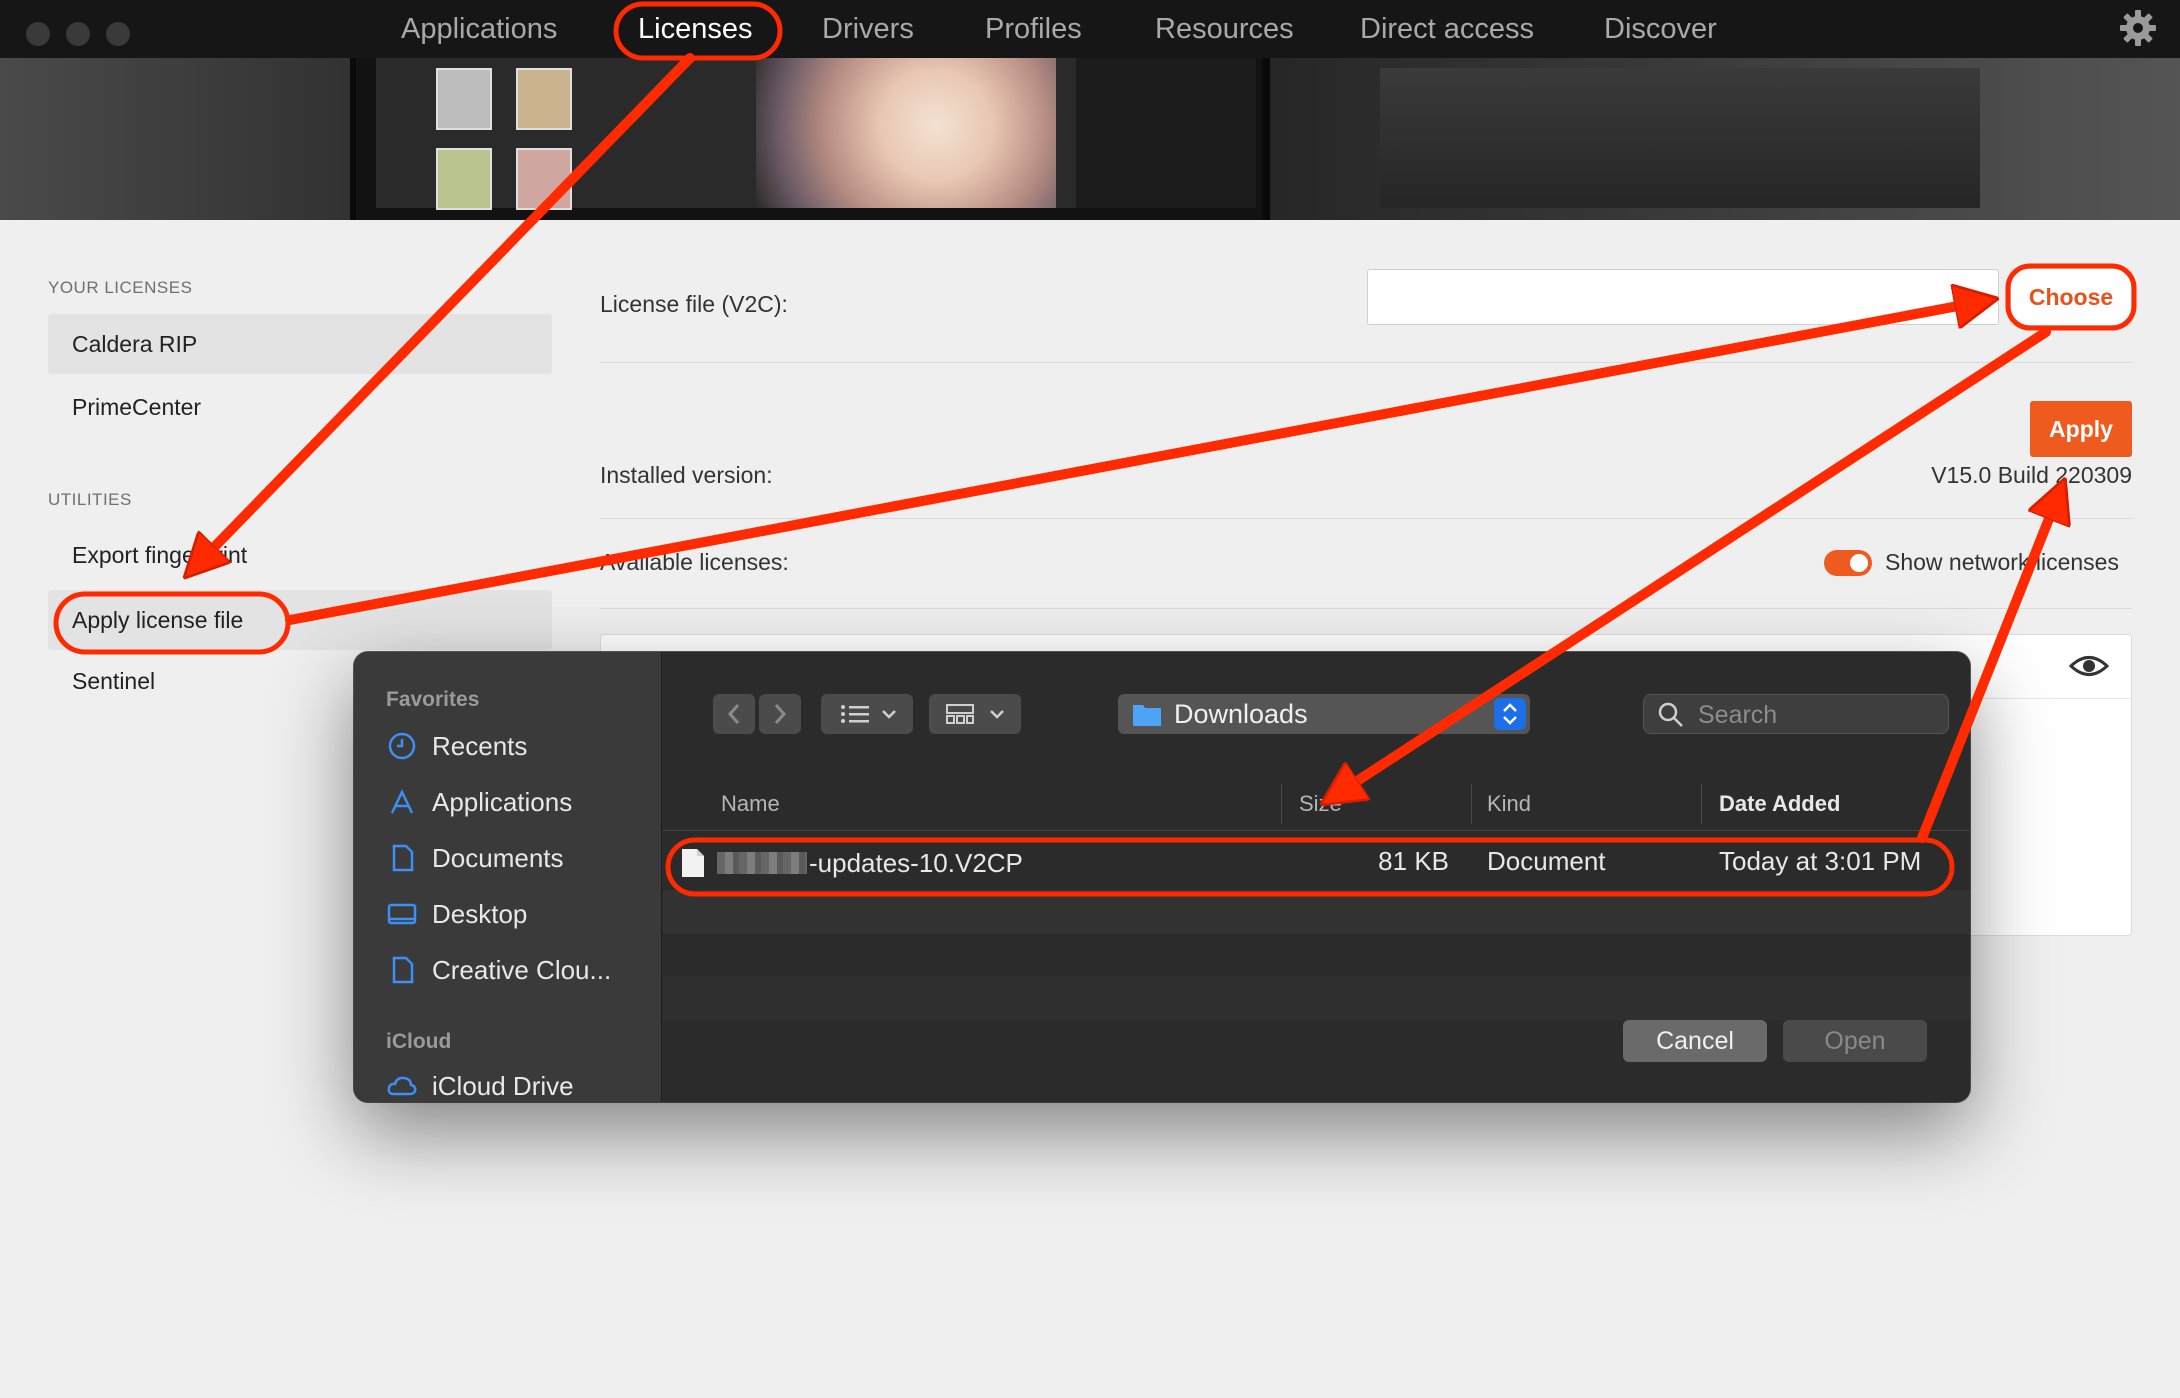 The width and height of the screenshot is (2180, 1398). What do you see at coordinates (1796, 714) in the screenshot?
I see `search-field: Search` at bounding box center [1796, 714].